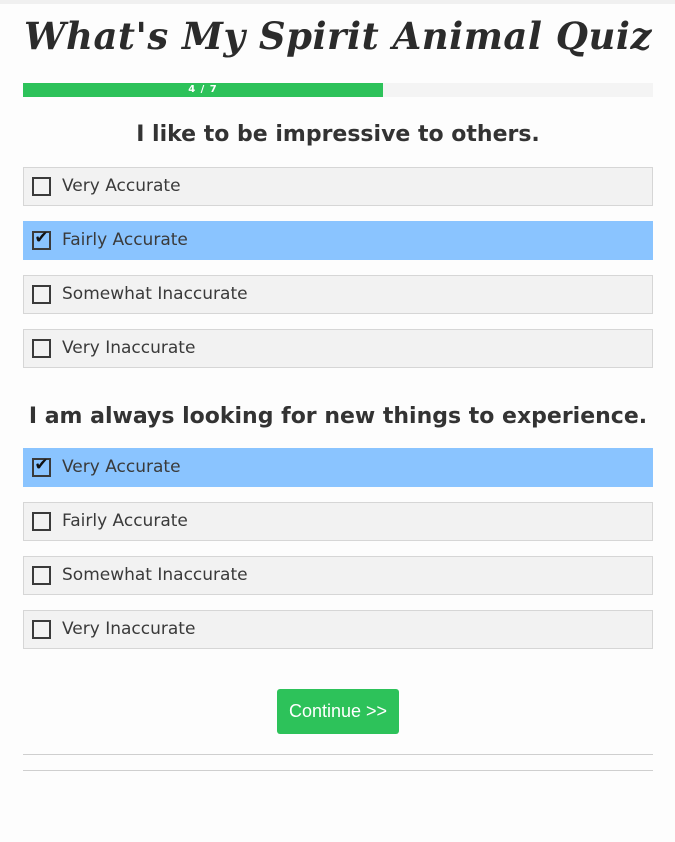 The width and height of the screenshot is (675, 842). I want to click on page-title: What's My Spirit Animal Quiz, so click(338, 36).